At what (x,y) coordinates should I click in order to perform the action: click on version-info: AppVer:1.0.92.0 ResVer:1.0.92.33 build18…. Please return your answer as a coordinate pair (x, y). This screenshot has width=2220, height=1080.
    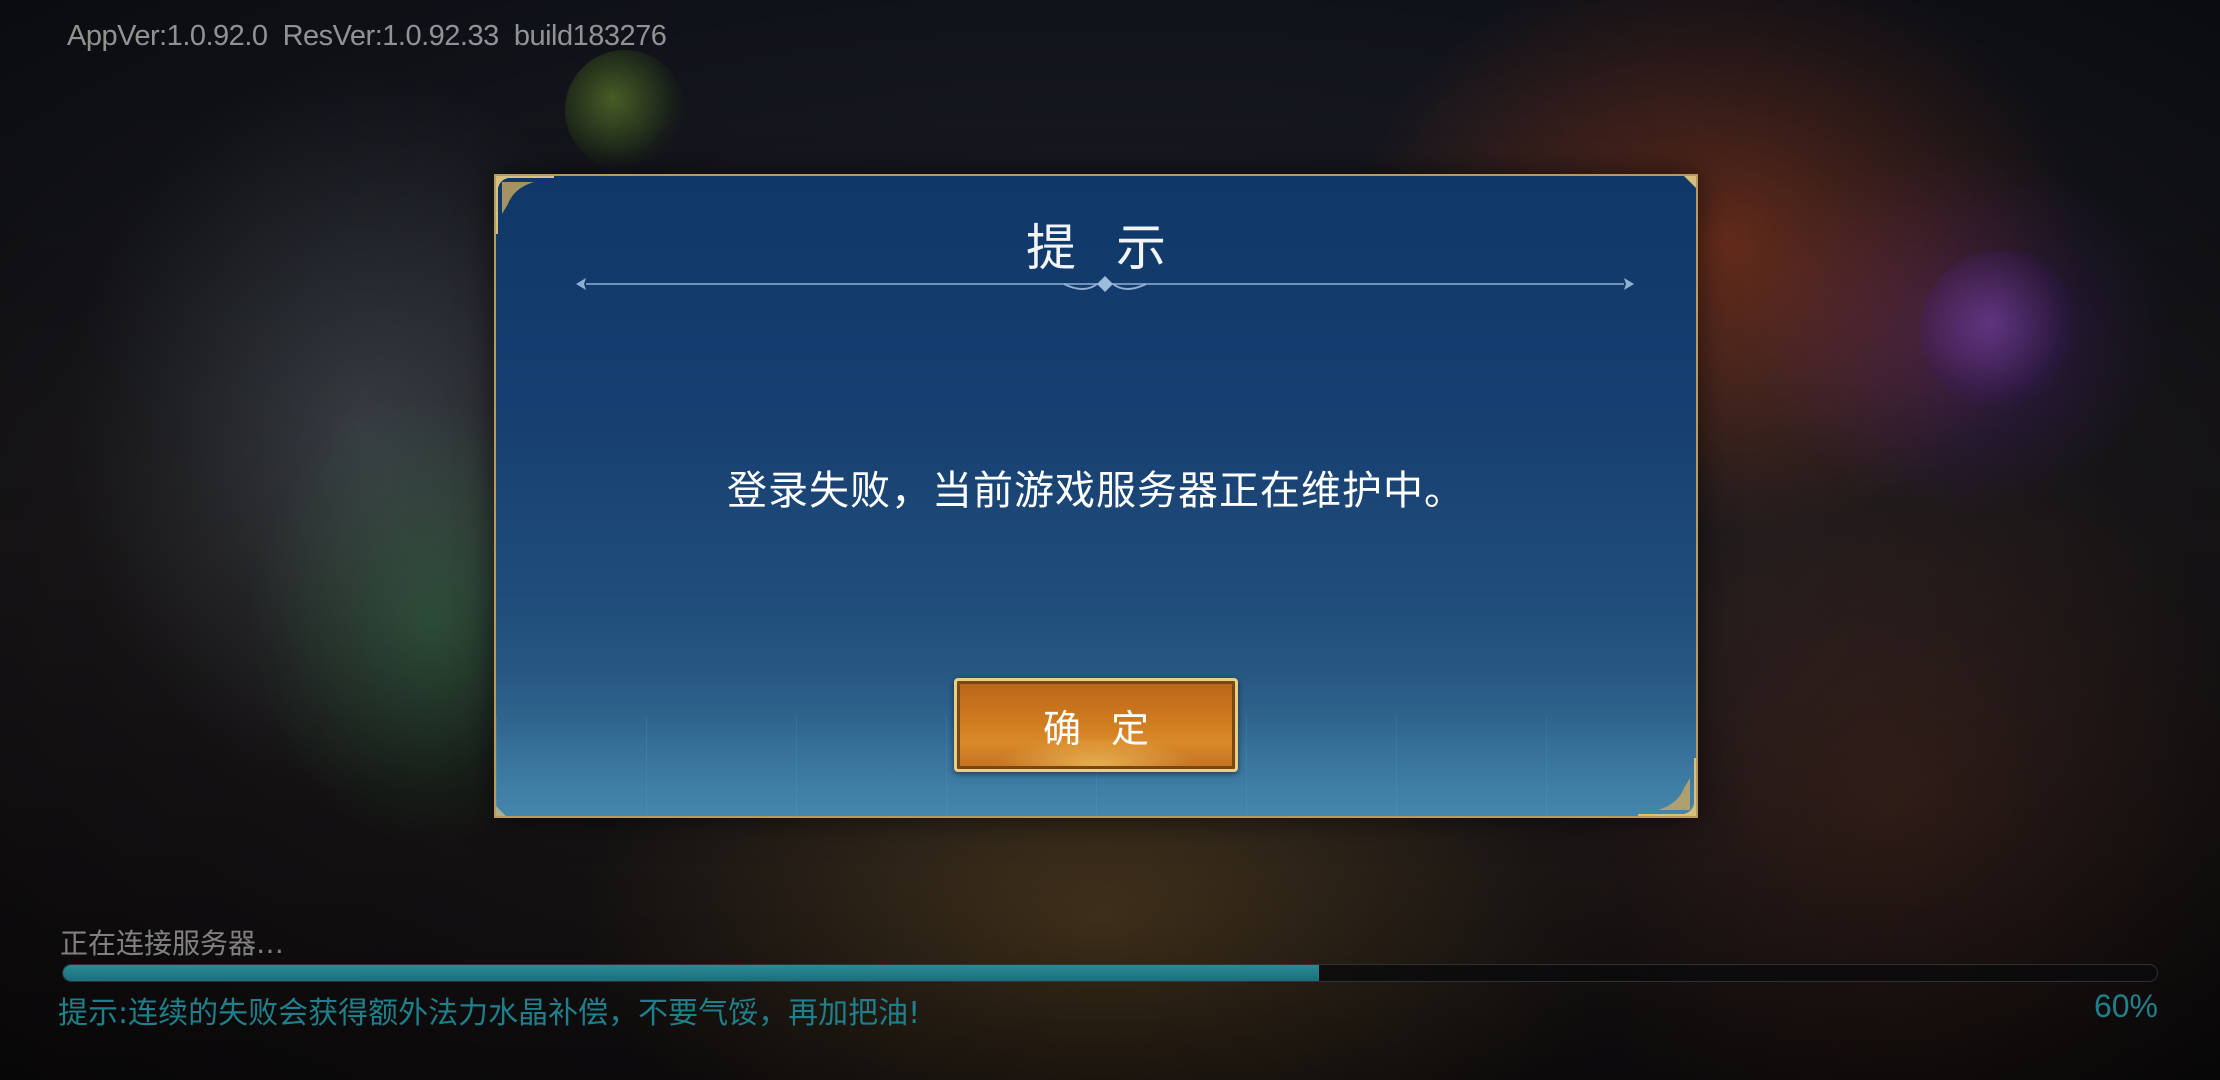
    Looking at the image, I should click on (367, 36).